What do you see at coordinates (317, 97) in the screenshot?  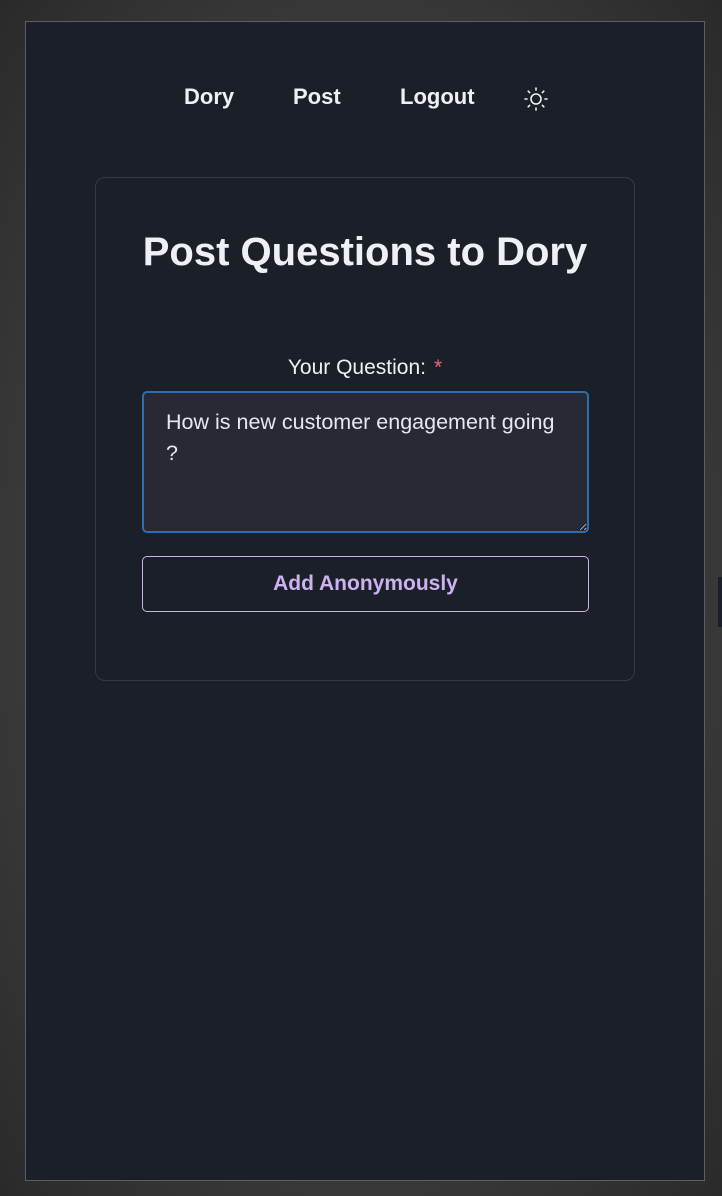 I see `nav-link-post: Post` at bounding box center [317, 97].